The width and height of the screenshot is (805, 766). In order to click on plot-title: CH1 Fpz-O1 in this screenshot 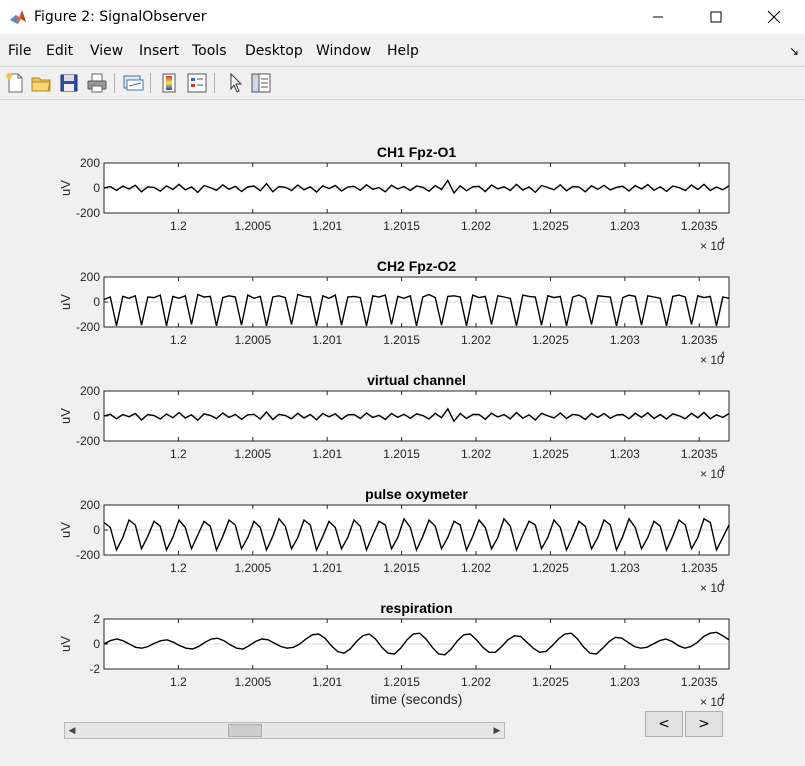, I will do `click(417, 152)`.